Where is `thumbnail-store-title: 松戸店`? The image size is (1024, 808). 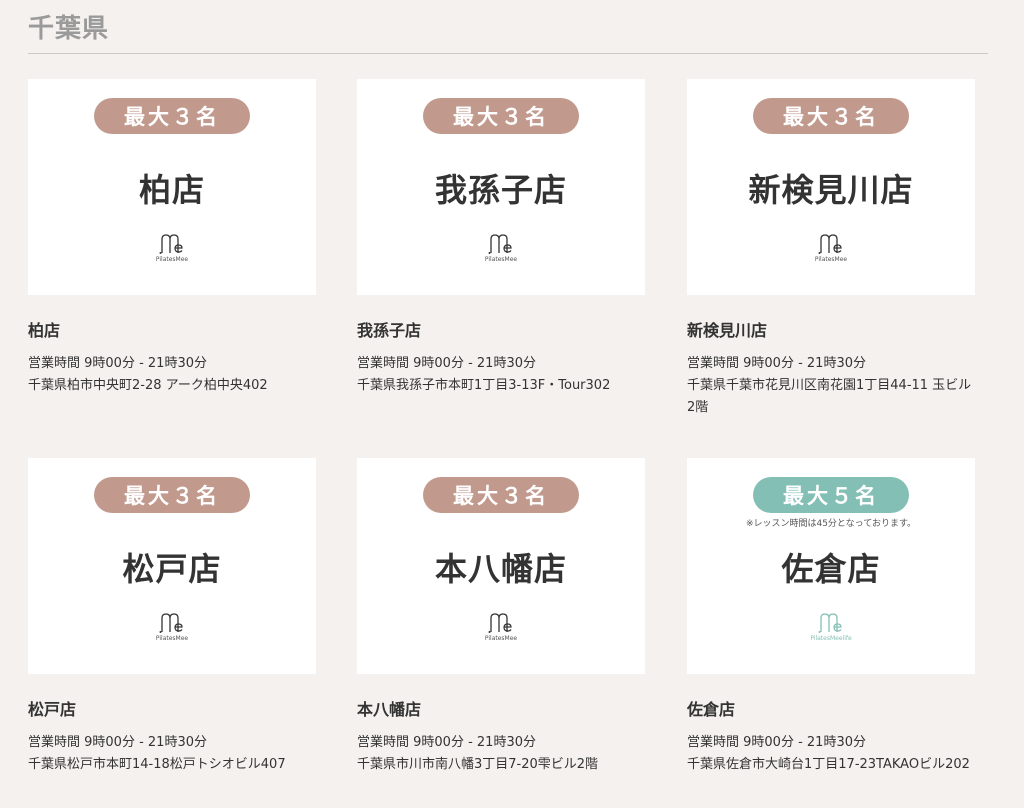
thumbnail-store-title: 松戸店 is located at coordinates (172, 569).